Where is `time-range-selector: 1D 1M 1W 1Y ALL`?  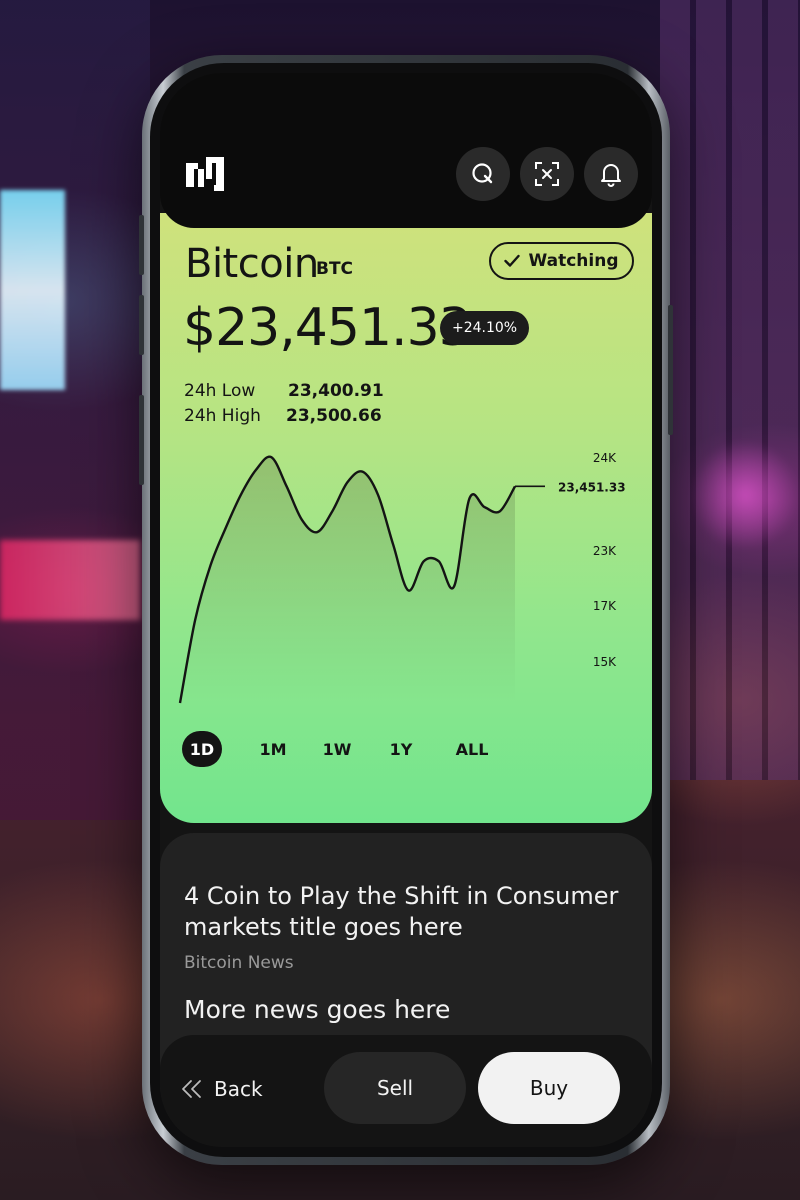
time-range-selector: 1D 1M 1W 1Y ALL is located at coordinates (337, 749).